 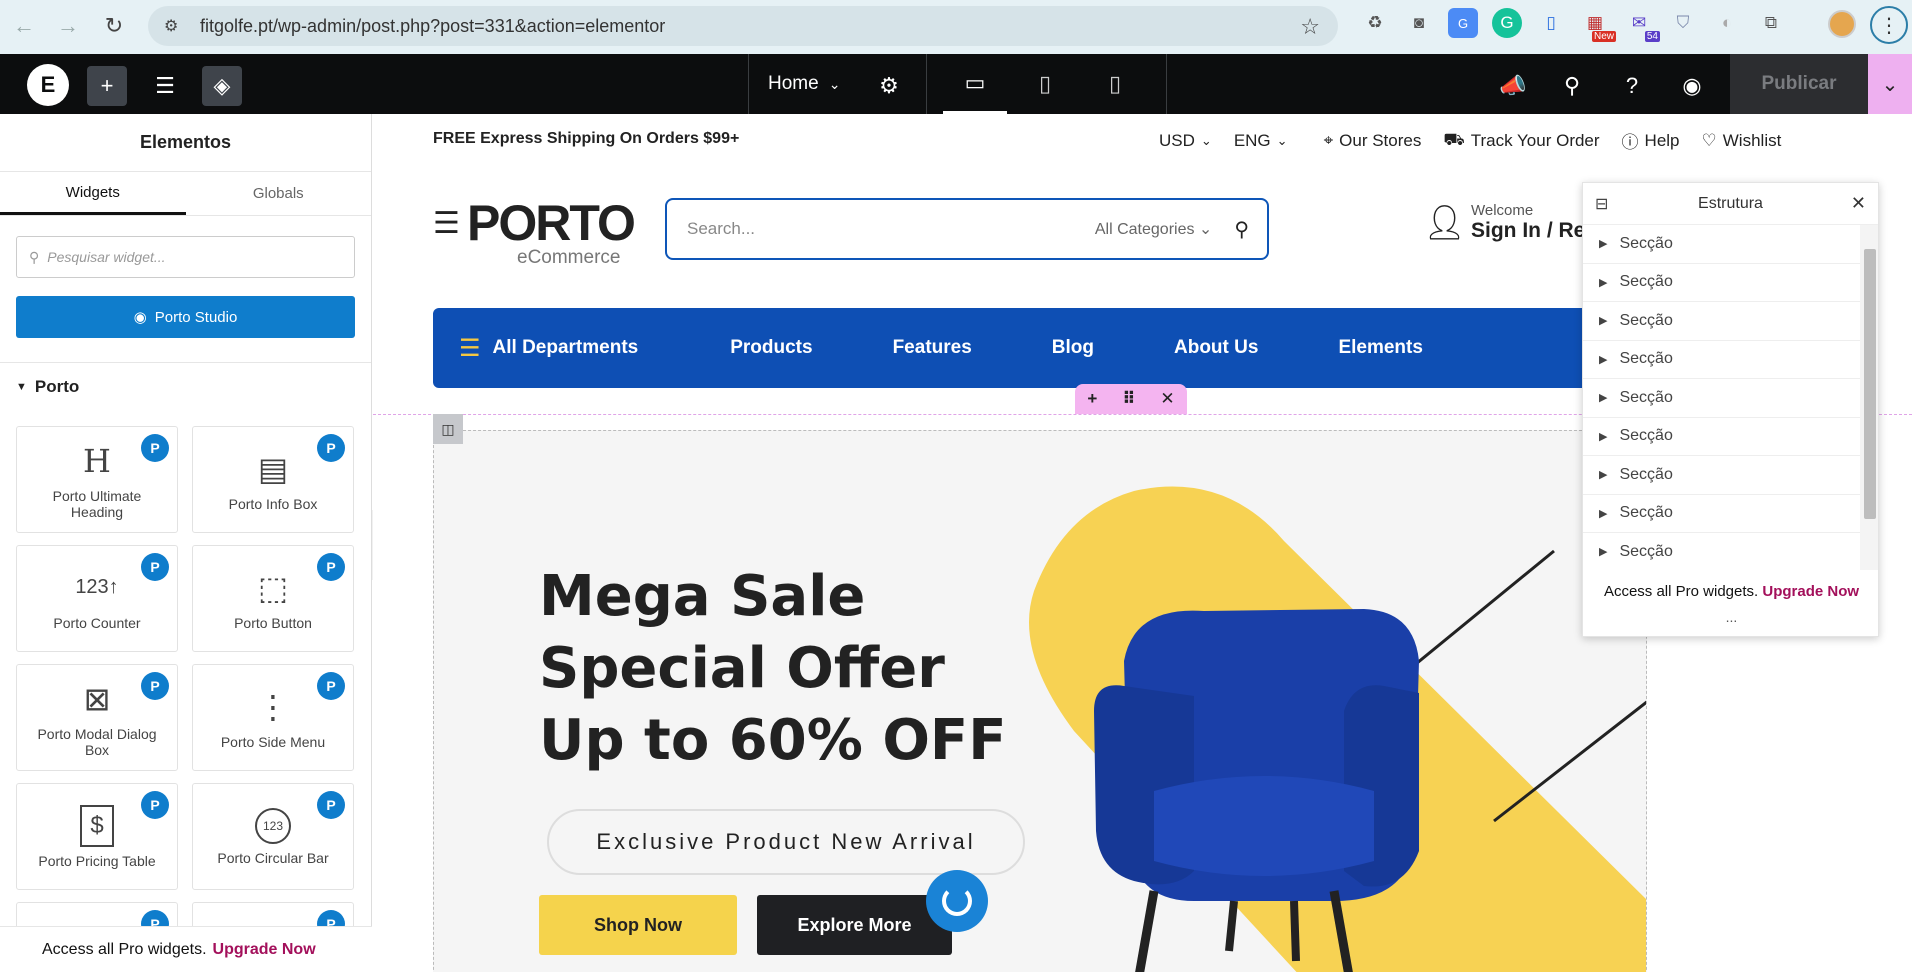 What do you see at coordinates (1261, 141) in the screenshot?
I see `language-selector: ENG ⌄` at bounding box center [1261, 141].